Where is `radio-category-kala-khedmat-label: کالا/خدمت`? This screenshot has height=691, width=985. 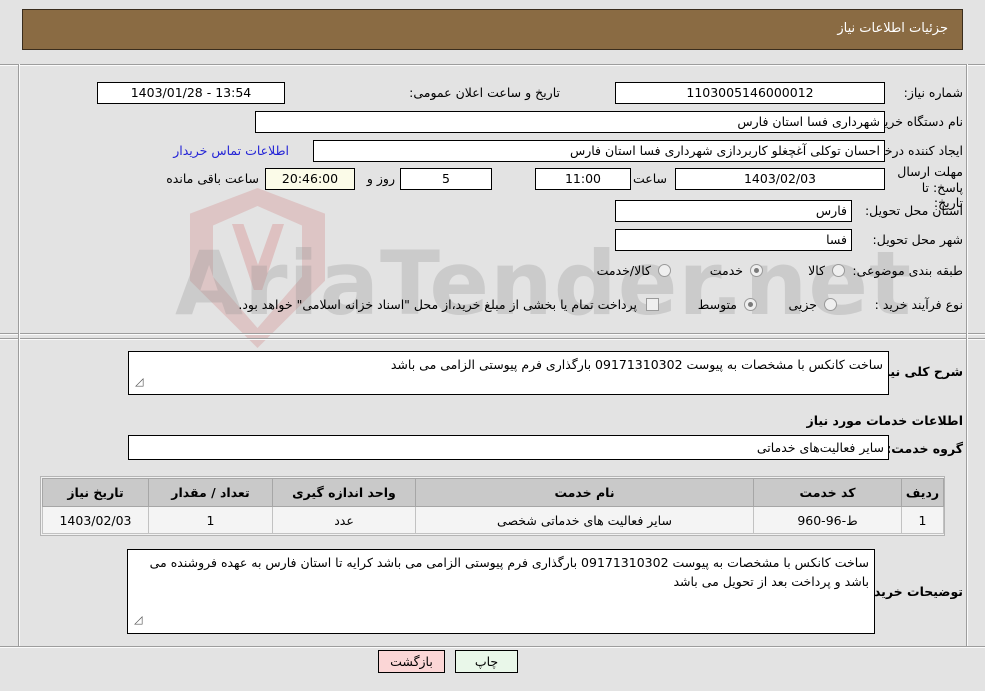
radio-category-kala-khedmat-label: کالا/خدمت is located at coordinates (623, 270).